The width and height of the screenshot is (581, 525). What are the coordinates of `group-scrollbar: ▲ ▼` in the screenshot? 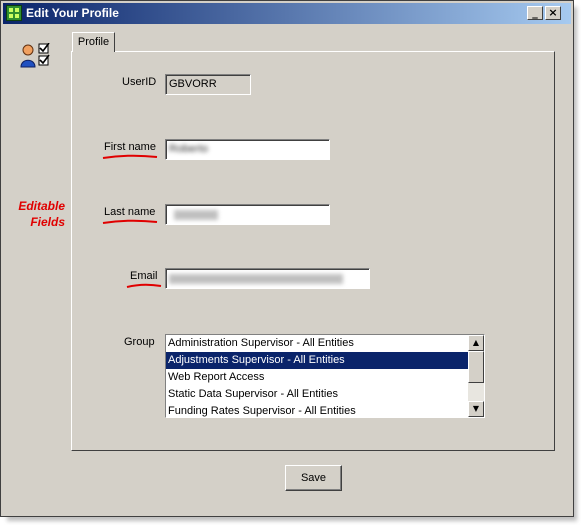 It's located at (476, 376).